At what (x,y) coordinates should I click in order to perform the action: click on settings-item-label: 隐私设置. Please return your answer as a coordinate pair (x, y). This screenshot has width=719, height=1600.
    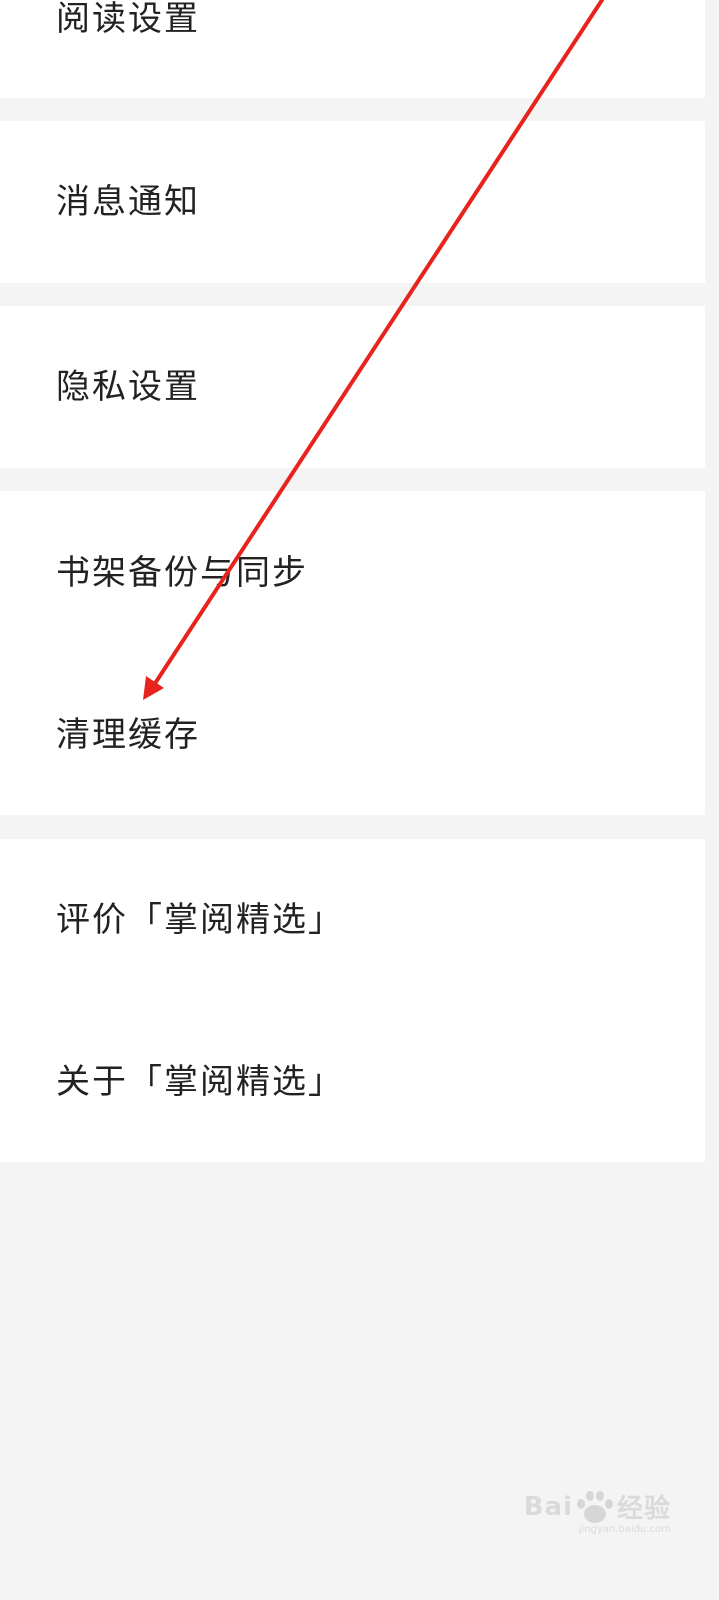
    Looking at the image, I should click on (128, 387).